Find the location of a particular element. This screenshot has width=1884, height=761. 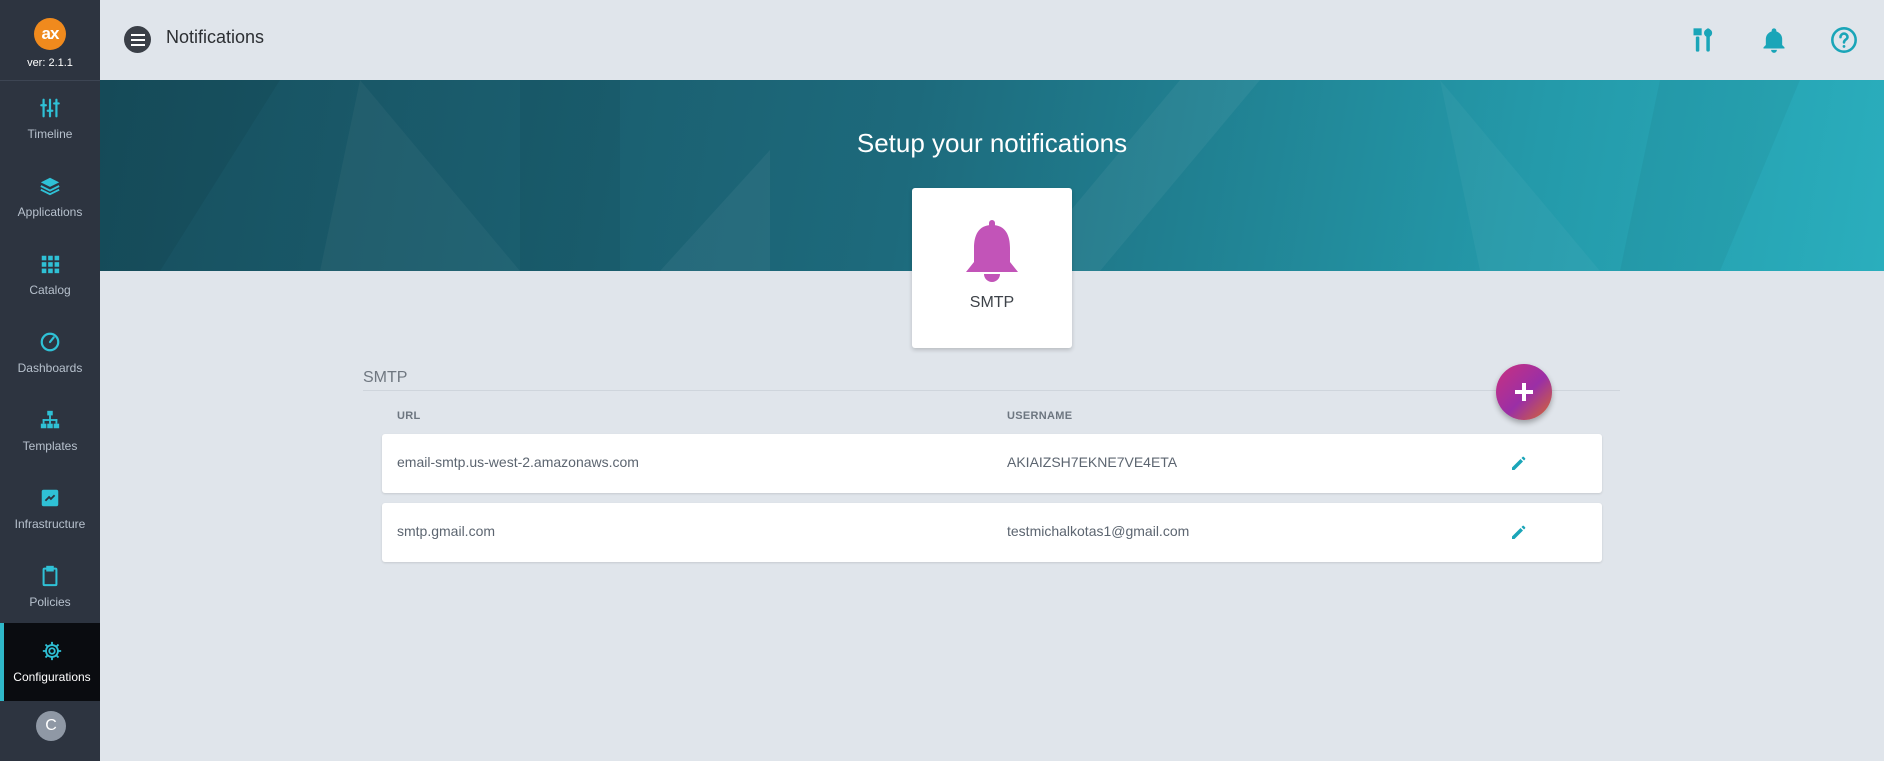

sidebar-item-label: Applications is located at coordinates (50, 212).